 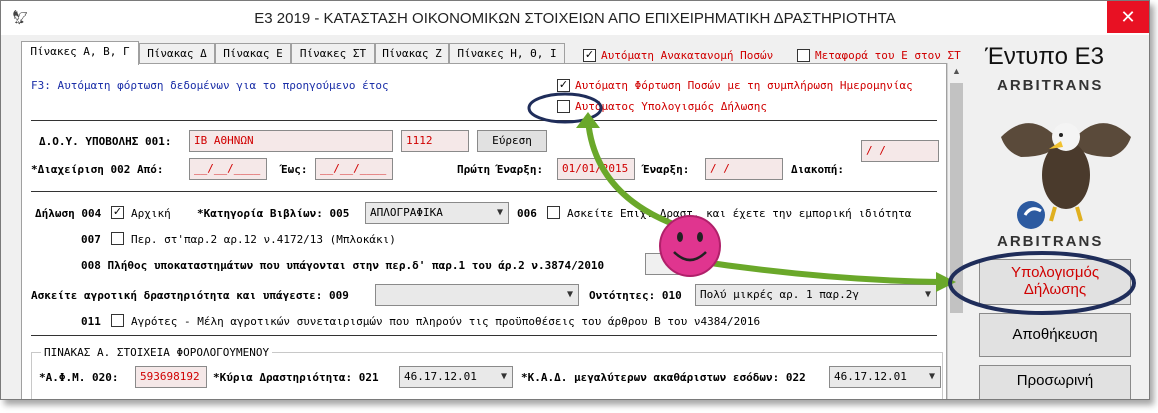 I want to click on tab-abc: Πίνακες Α, Β, Γ, so click(x=80, y=53).